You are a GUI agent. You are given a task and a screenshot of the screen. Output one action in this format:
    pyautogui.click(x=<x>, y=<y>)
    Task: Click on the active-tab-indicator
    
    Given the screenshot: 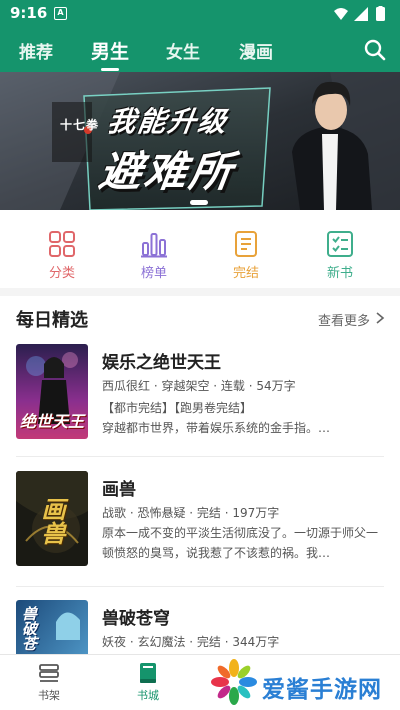 What is the action you would take?
    pyautogui.click(x=110, y=69)
    